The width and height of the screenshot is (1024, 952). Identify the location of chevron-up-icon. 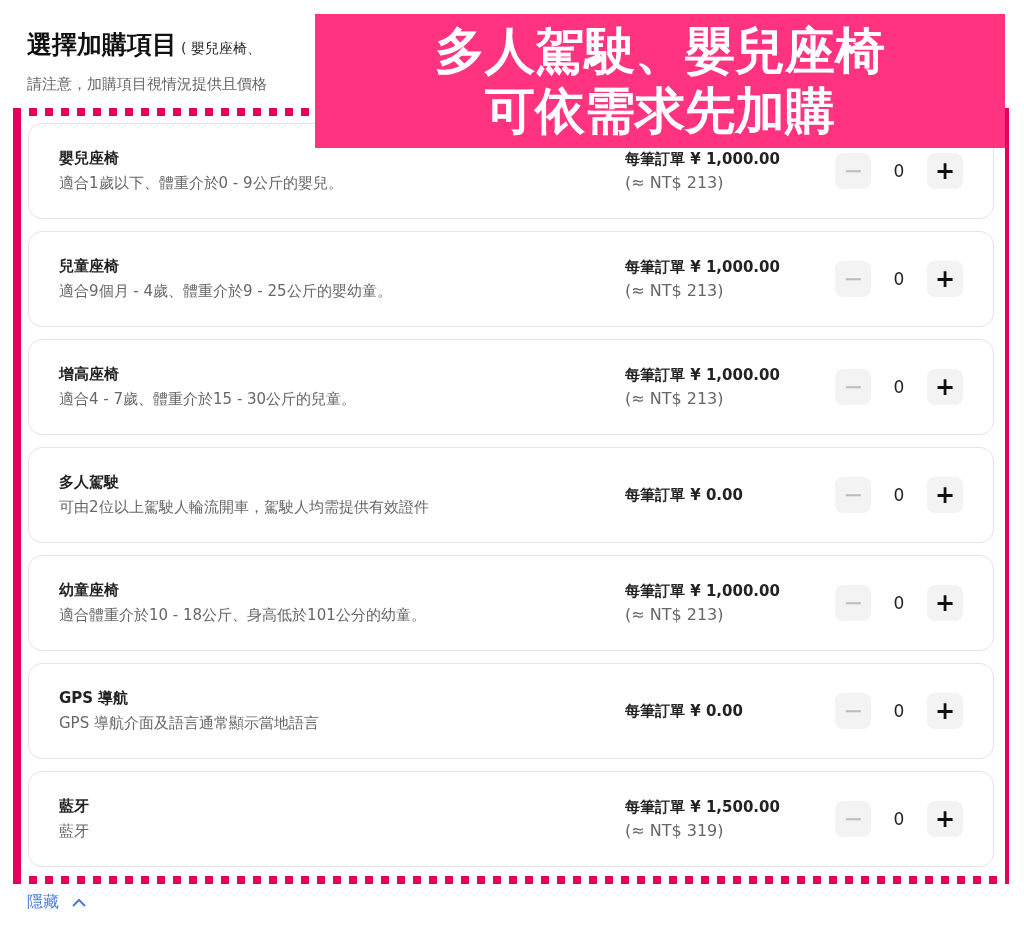
(79, 902).